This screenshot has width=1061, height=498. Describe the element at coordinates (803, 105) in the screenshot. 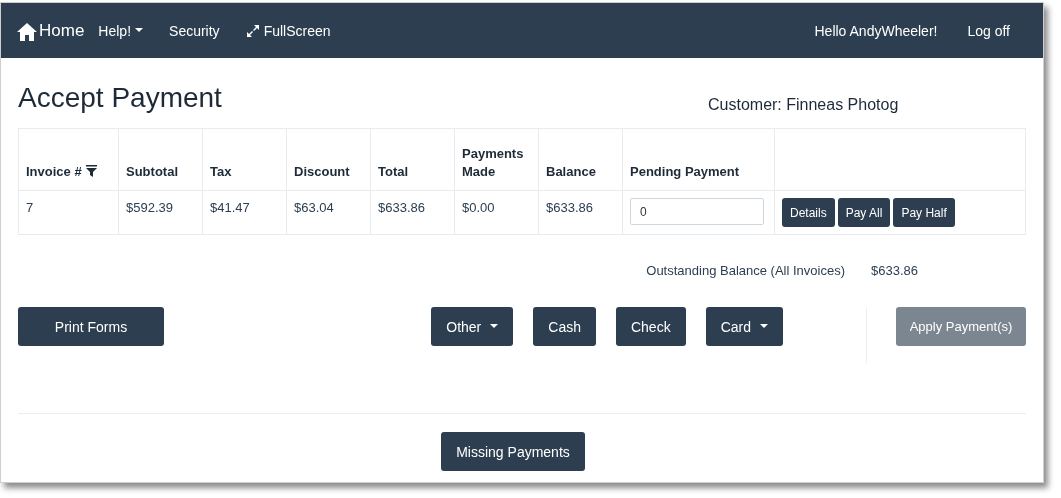

I see `customer-name: Customer: Finneas Photog` at that location.